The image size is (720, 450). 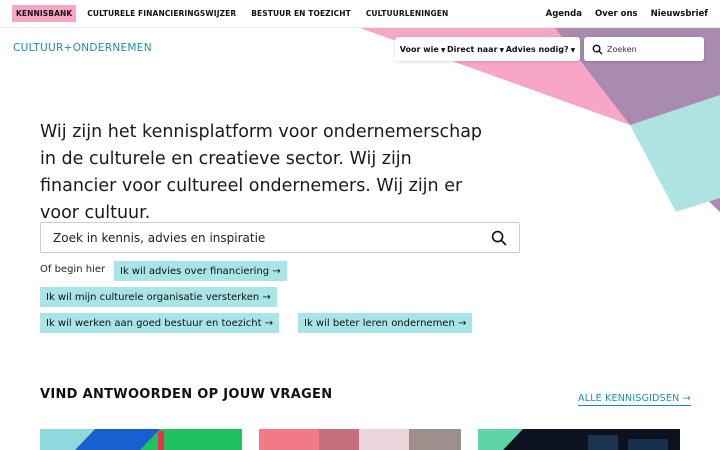 I want to click on kennis-search-placeholder: Zoek in kennis, advies en inspiratie, so click(x=159, y=237).